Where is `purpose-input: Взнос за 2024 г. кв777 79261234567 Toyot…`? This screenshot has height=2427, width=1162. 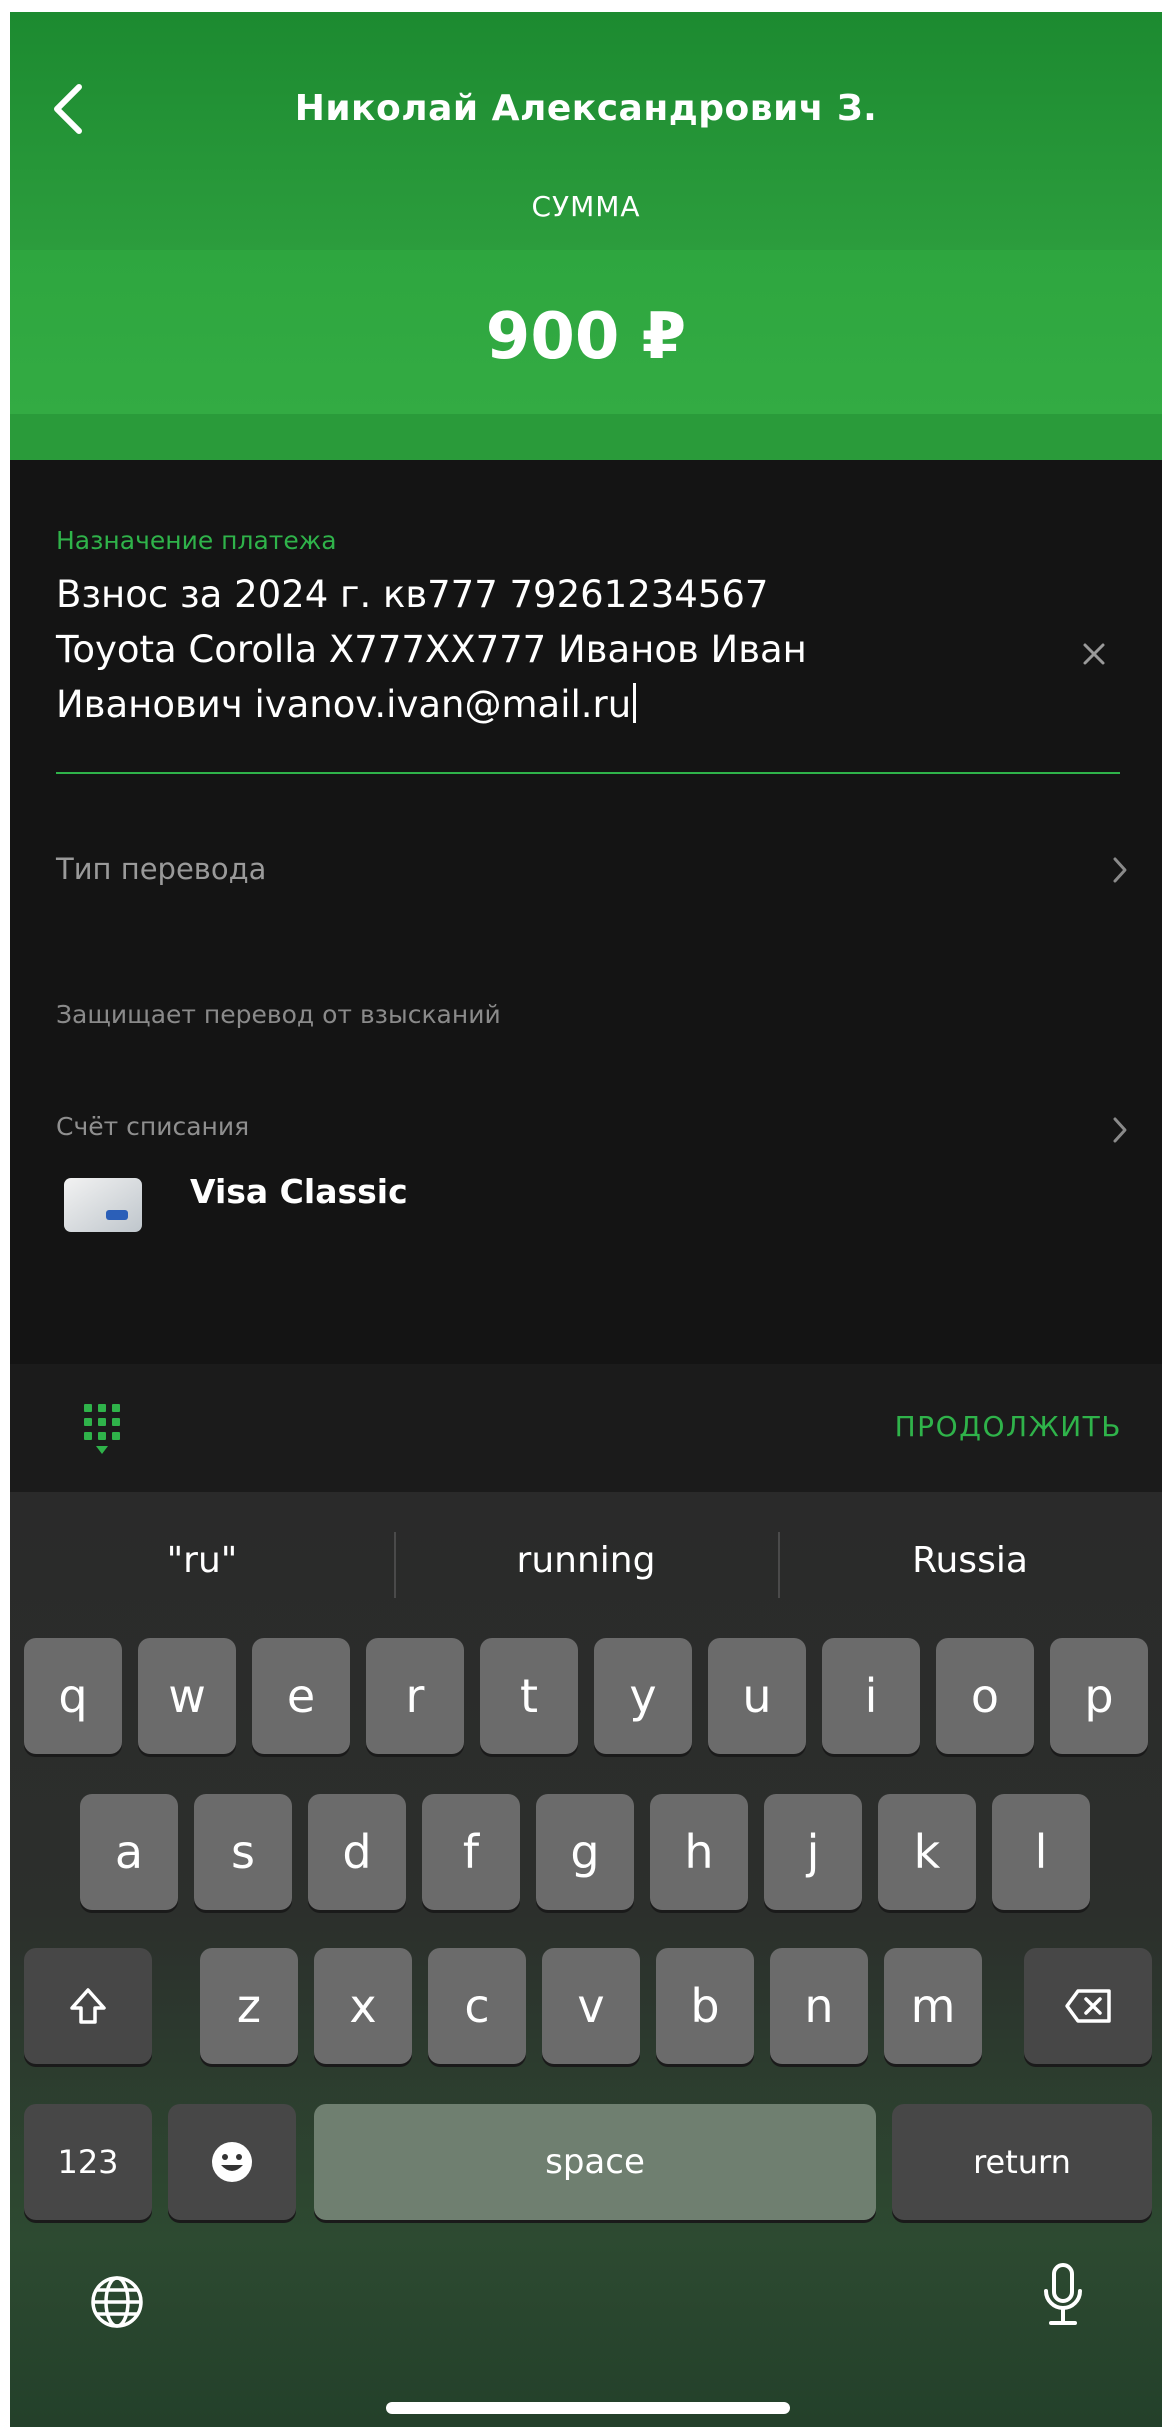 purpose-input: Взнос за 2024 г. кв777 79261234567 Toyot… is located at coordinates (546, 649).